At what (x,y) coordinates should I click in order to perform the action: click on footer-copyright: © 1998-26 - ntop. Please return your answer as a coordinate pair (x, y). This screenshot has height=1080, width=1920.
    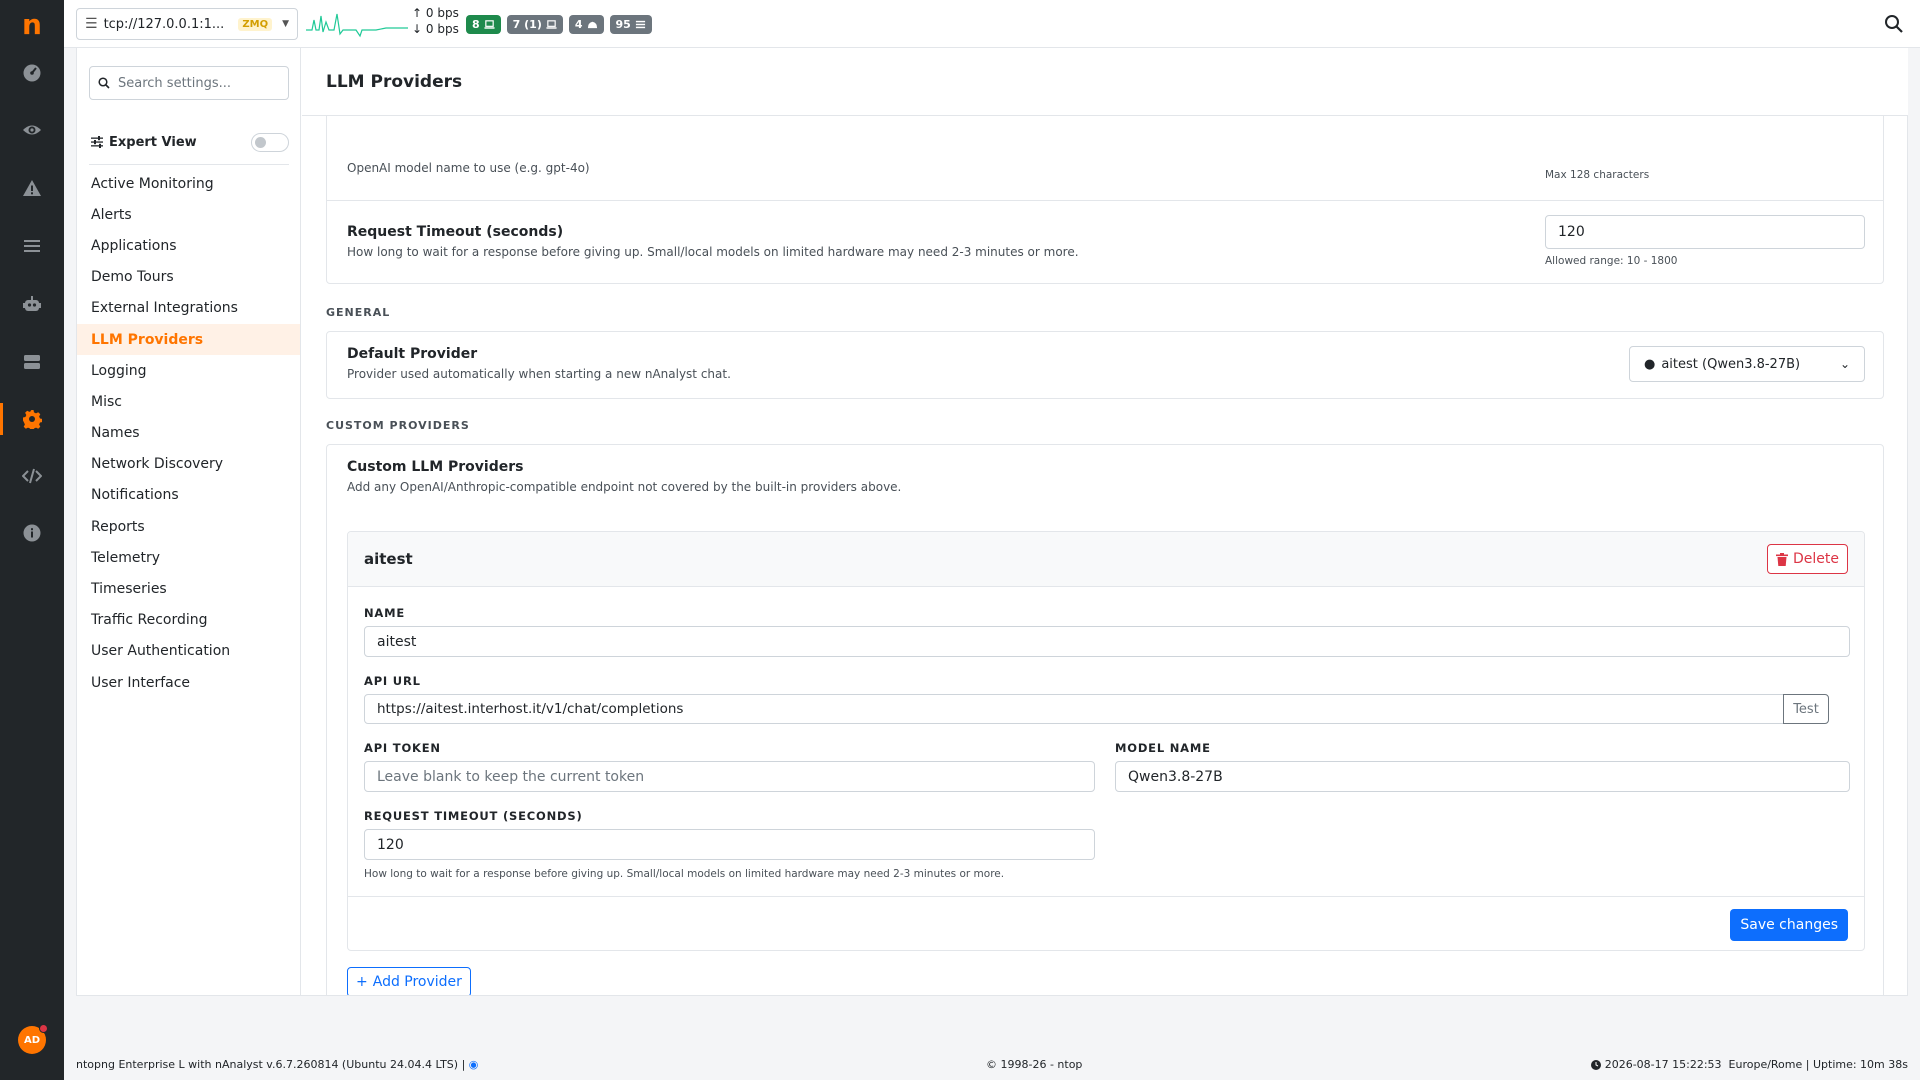
    Looking at the image, I should click on (1034, 1064).